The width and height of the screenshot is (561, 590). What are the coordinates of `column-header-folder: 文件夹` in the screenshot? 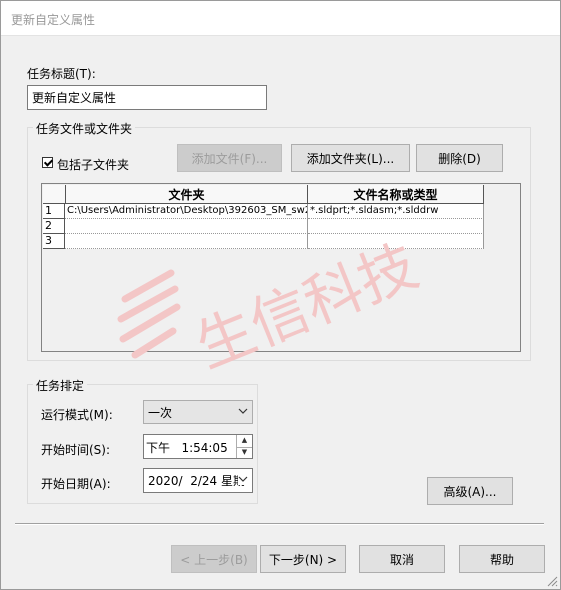 It's located at (187, 194).